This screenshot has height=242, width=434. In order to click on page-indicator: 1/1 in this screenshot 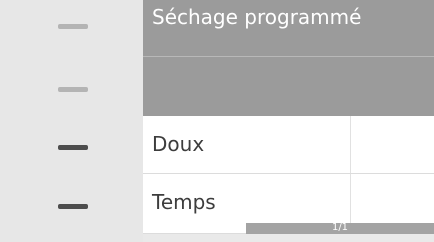, I will do `click(340, 227)`.